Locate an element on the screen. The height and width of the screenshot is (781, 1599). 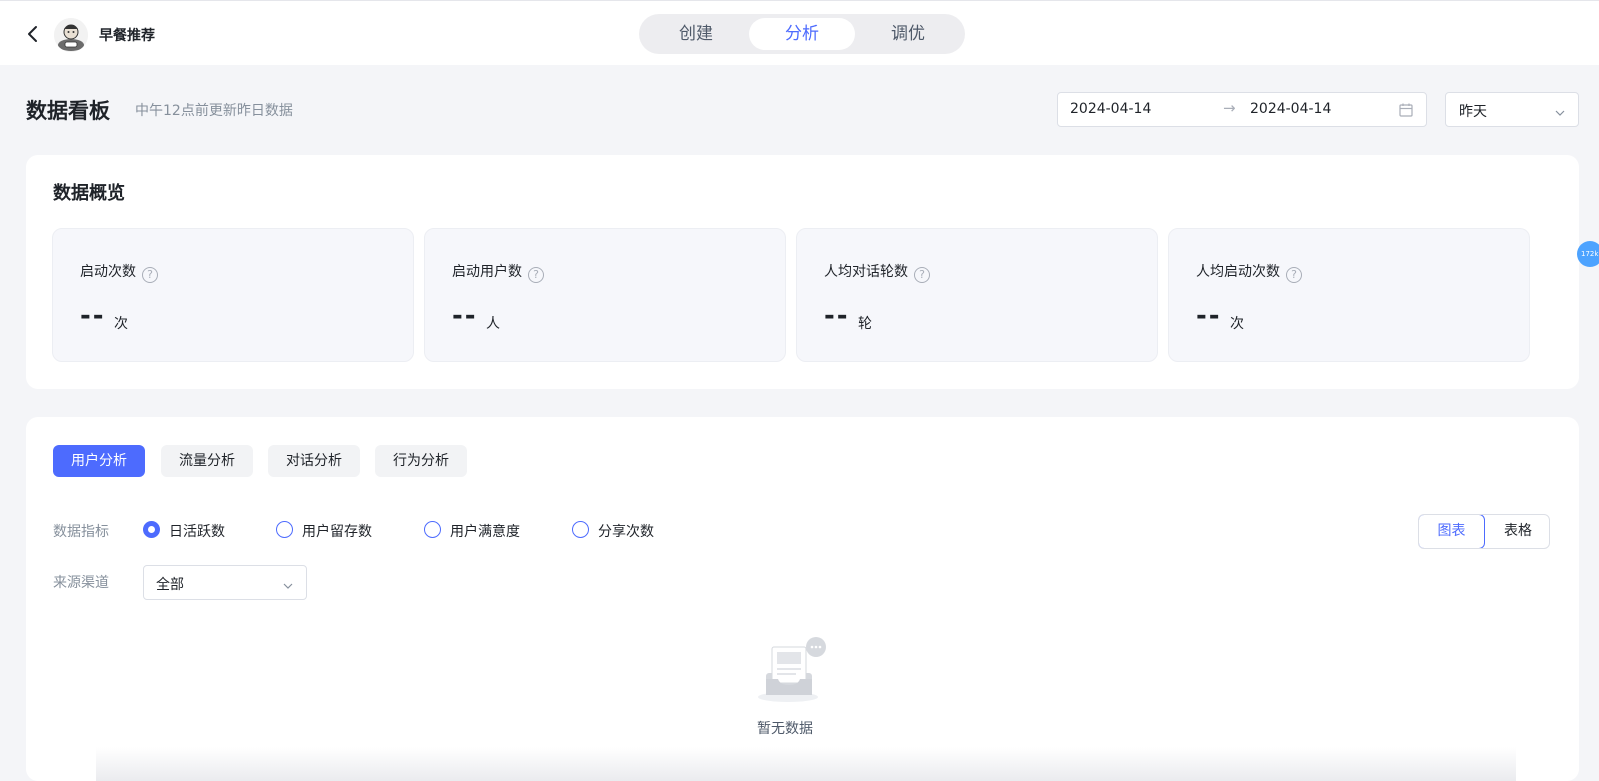
view-chart-button: 图表 is located at coordinates (1452, 531).